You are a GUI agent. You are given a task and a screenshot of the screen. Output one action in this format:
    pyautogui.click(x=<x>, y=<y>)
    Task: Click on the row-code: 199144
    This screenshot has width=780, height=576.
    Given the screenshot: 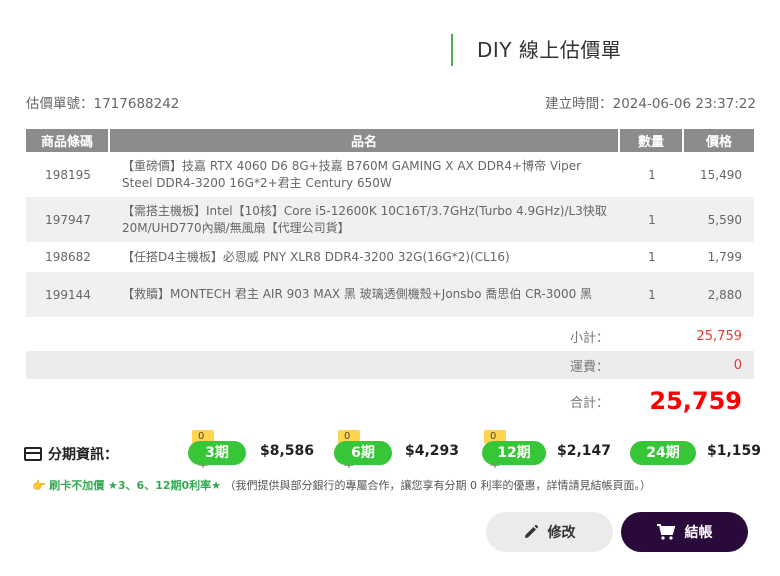 What is the action you would take?
    pyautogui.click(x=68, y=294)
    